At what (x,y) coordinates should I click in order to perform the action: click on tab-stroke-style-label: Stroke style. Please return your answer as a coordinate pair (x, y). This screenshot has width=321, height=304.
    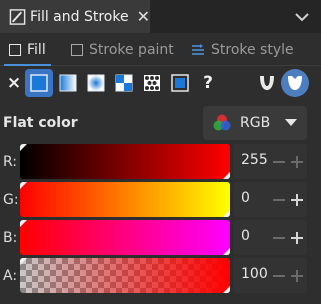
    Looking at the image, I should click on (252, 49).